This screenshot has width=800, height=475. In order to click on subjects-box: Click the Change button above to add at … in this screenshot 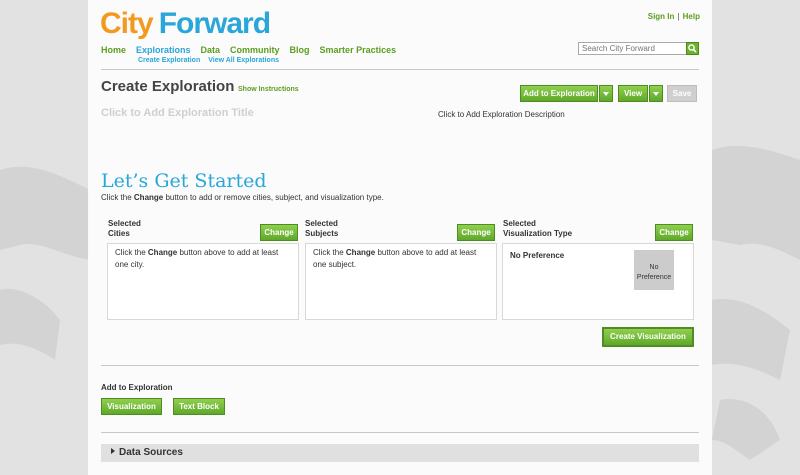, I will do `click(401, 281)`.